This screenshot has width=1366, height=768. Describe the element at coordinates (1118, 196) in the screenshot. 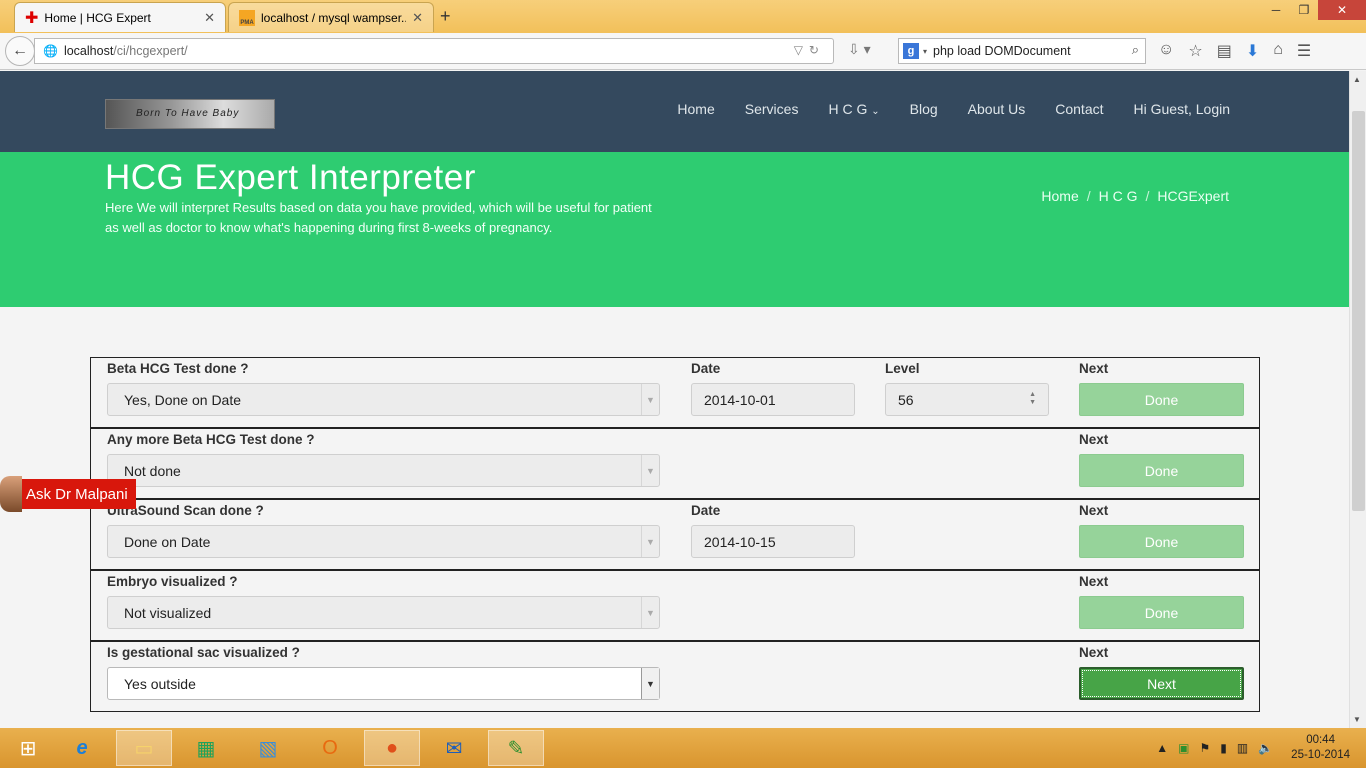

I see `breadcrumb-hcg: H C G` at that location.